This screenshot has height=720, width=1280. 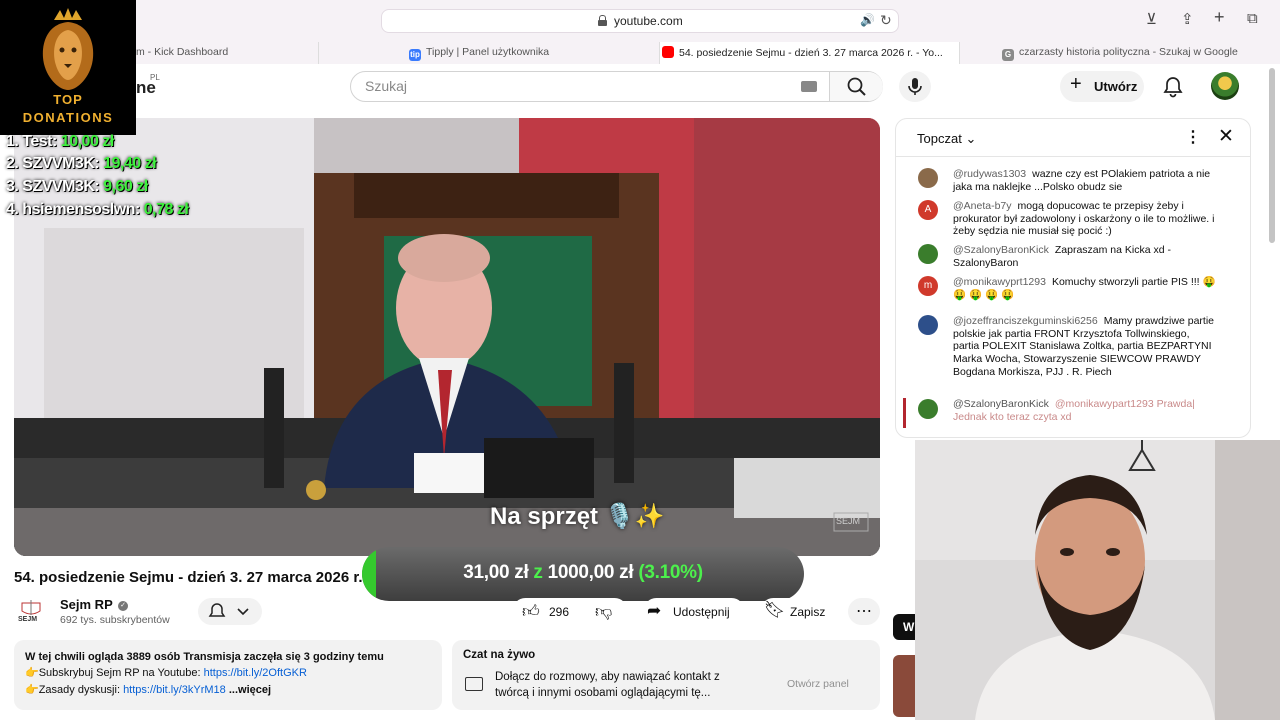 I want to click on channel-logo-text: SEJM, so click(x=28, y=619).